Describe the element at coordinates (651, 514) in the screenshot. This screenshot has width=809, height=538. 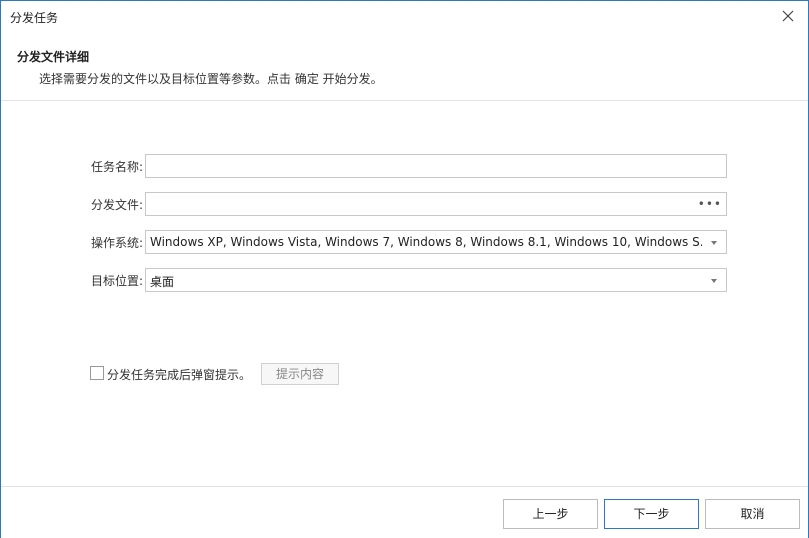
I see `next-button: 下一步` at that location.